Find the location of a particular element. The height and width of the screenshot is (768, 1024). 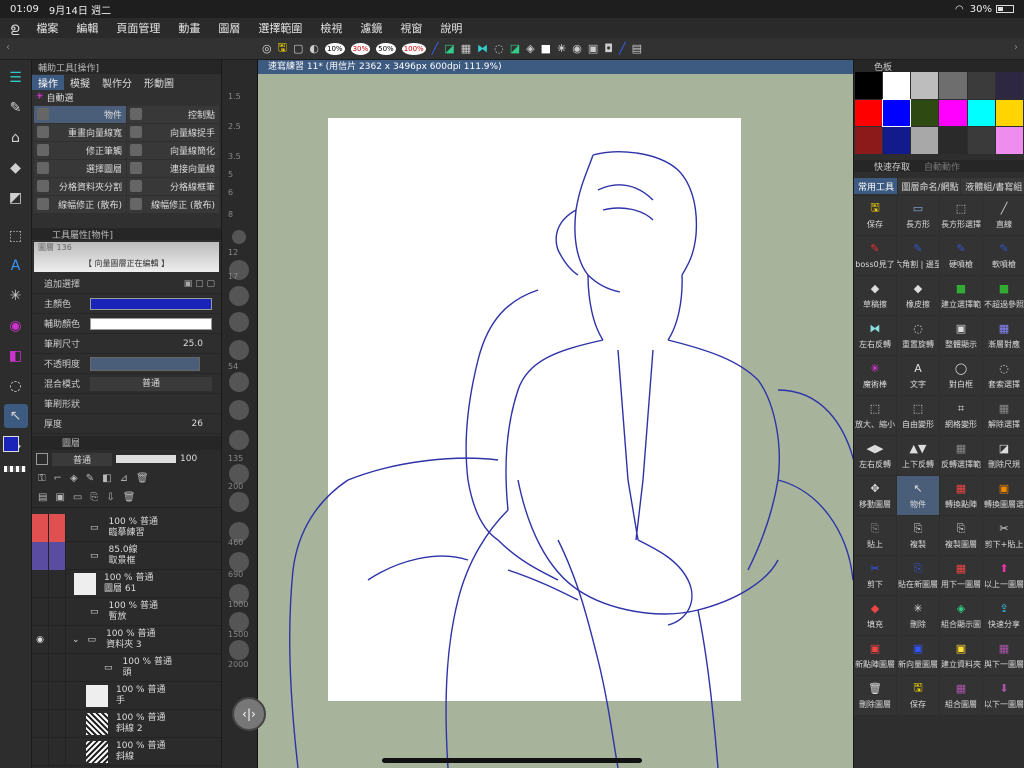

lock-icon: ⚿ is located at coordinates (42, 478).